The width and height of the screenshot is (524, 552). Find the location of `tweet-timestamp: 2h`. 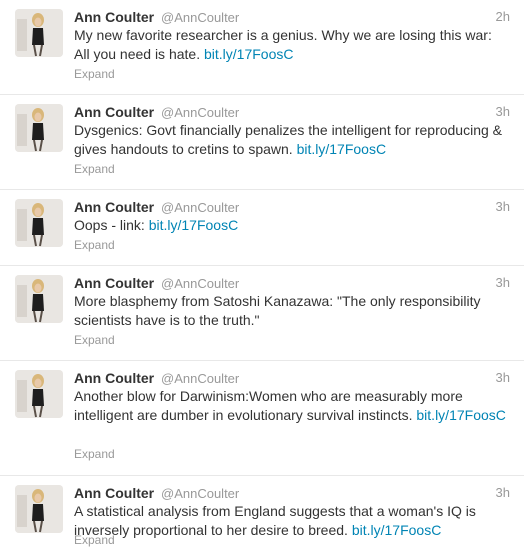

tweet-timestamp: 2h is located at coordinates (503, 17).